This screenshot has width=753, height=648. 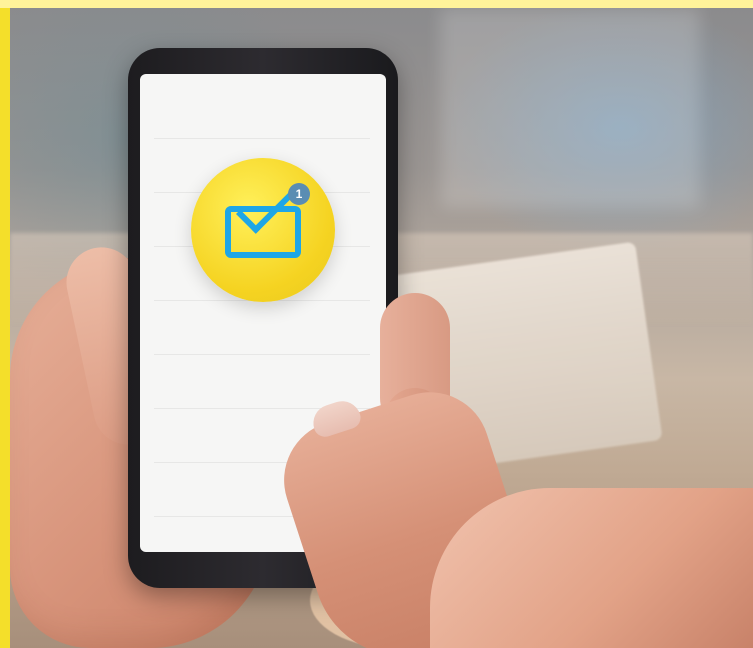 I want to click on background-window-light, so click(x=570, y=108).